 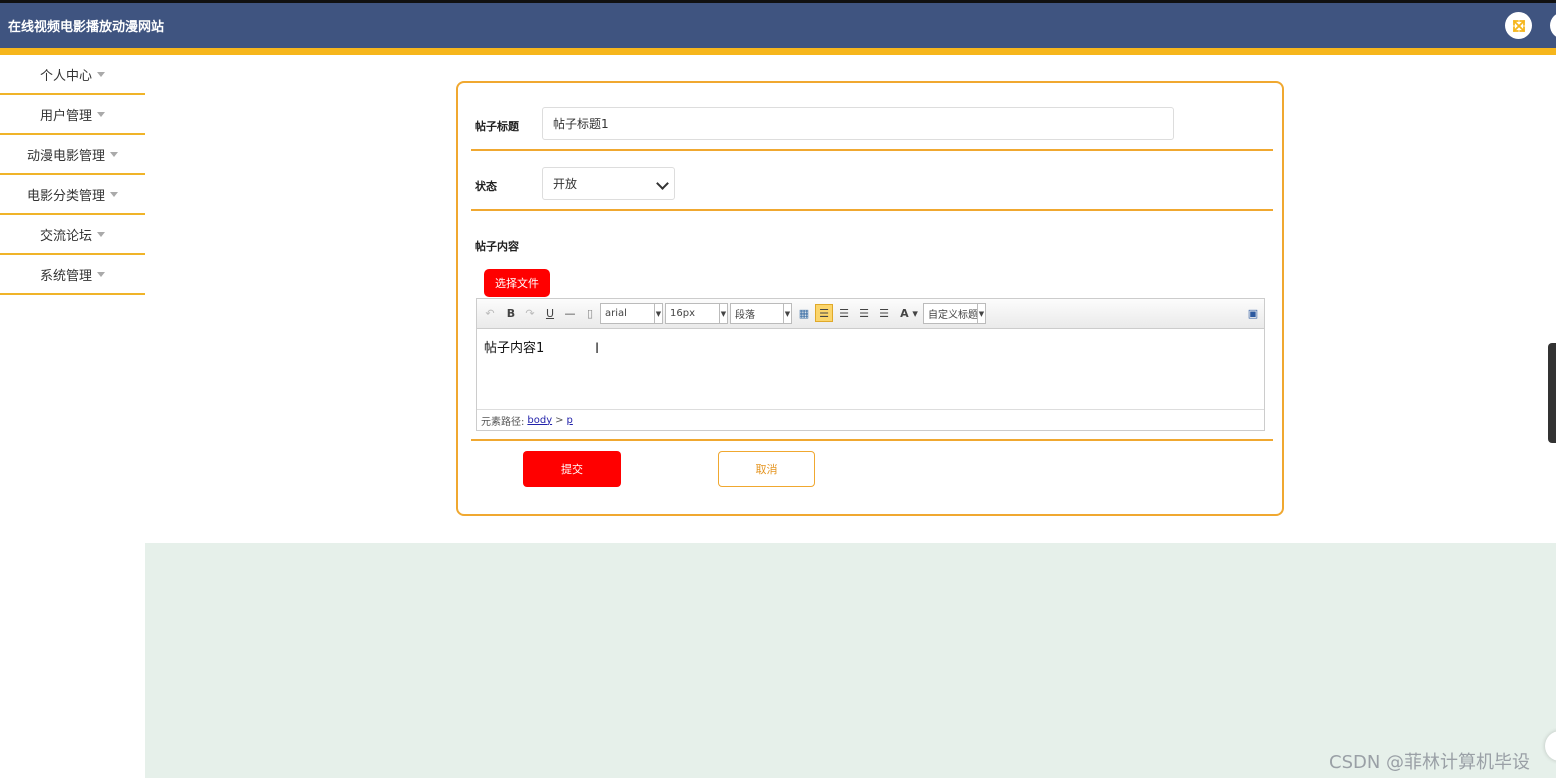 What do you see at coordinates (65, 276) in the screenshot?
I see `sidebar-item-label: 系统管理` at bounding box center [65, 276].